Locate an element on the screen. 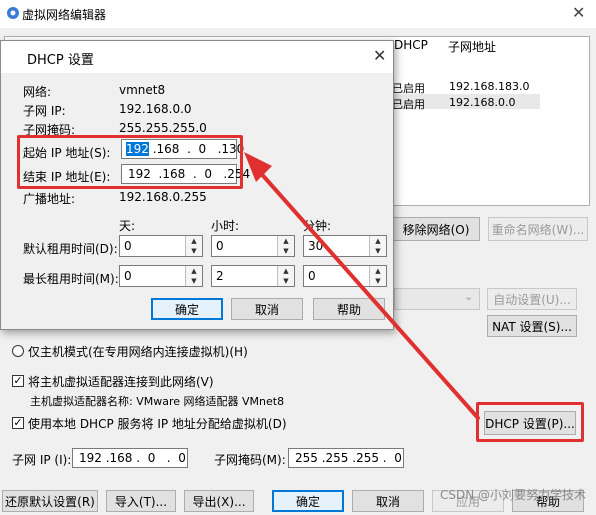  annotation-arrowhead-icon is located at coordinates (258, 167).